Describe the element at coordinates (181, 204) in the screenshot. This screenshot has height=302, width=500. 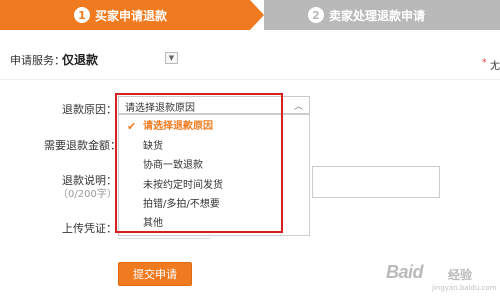
I see `reason-option-label: 拍错/多拍/不想要` at that location.